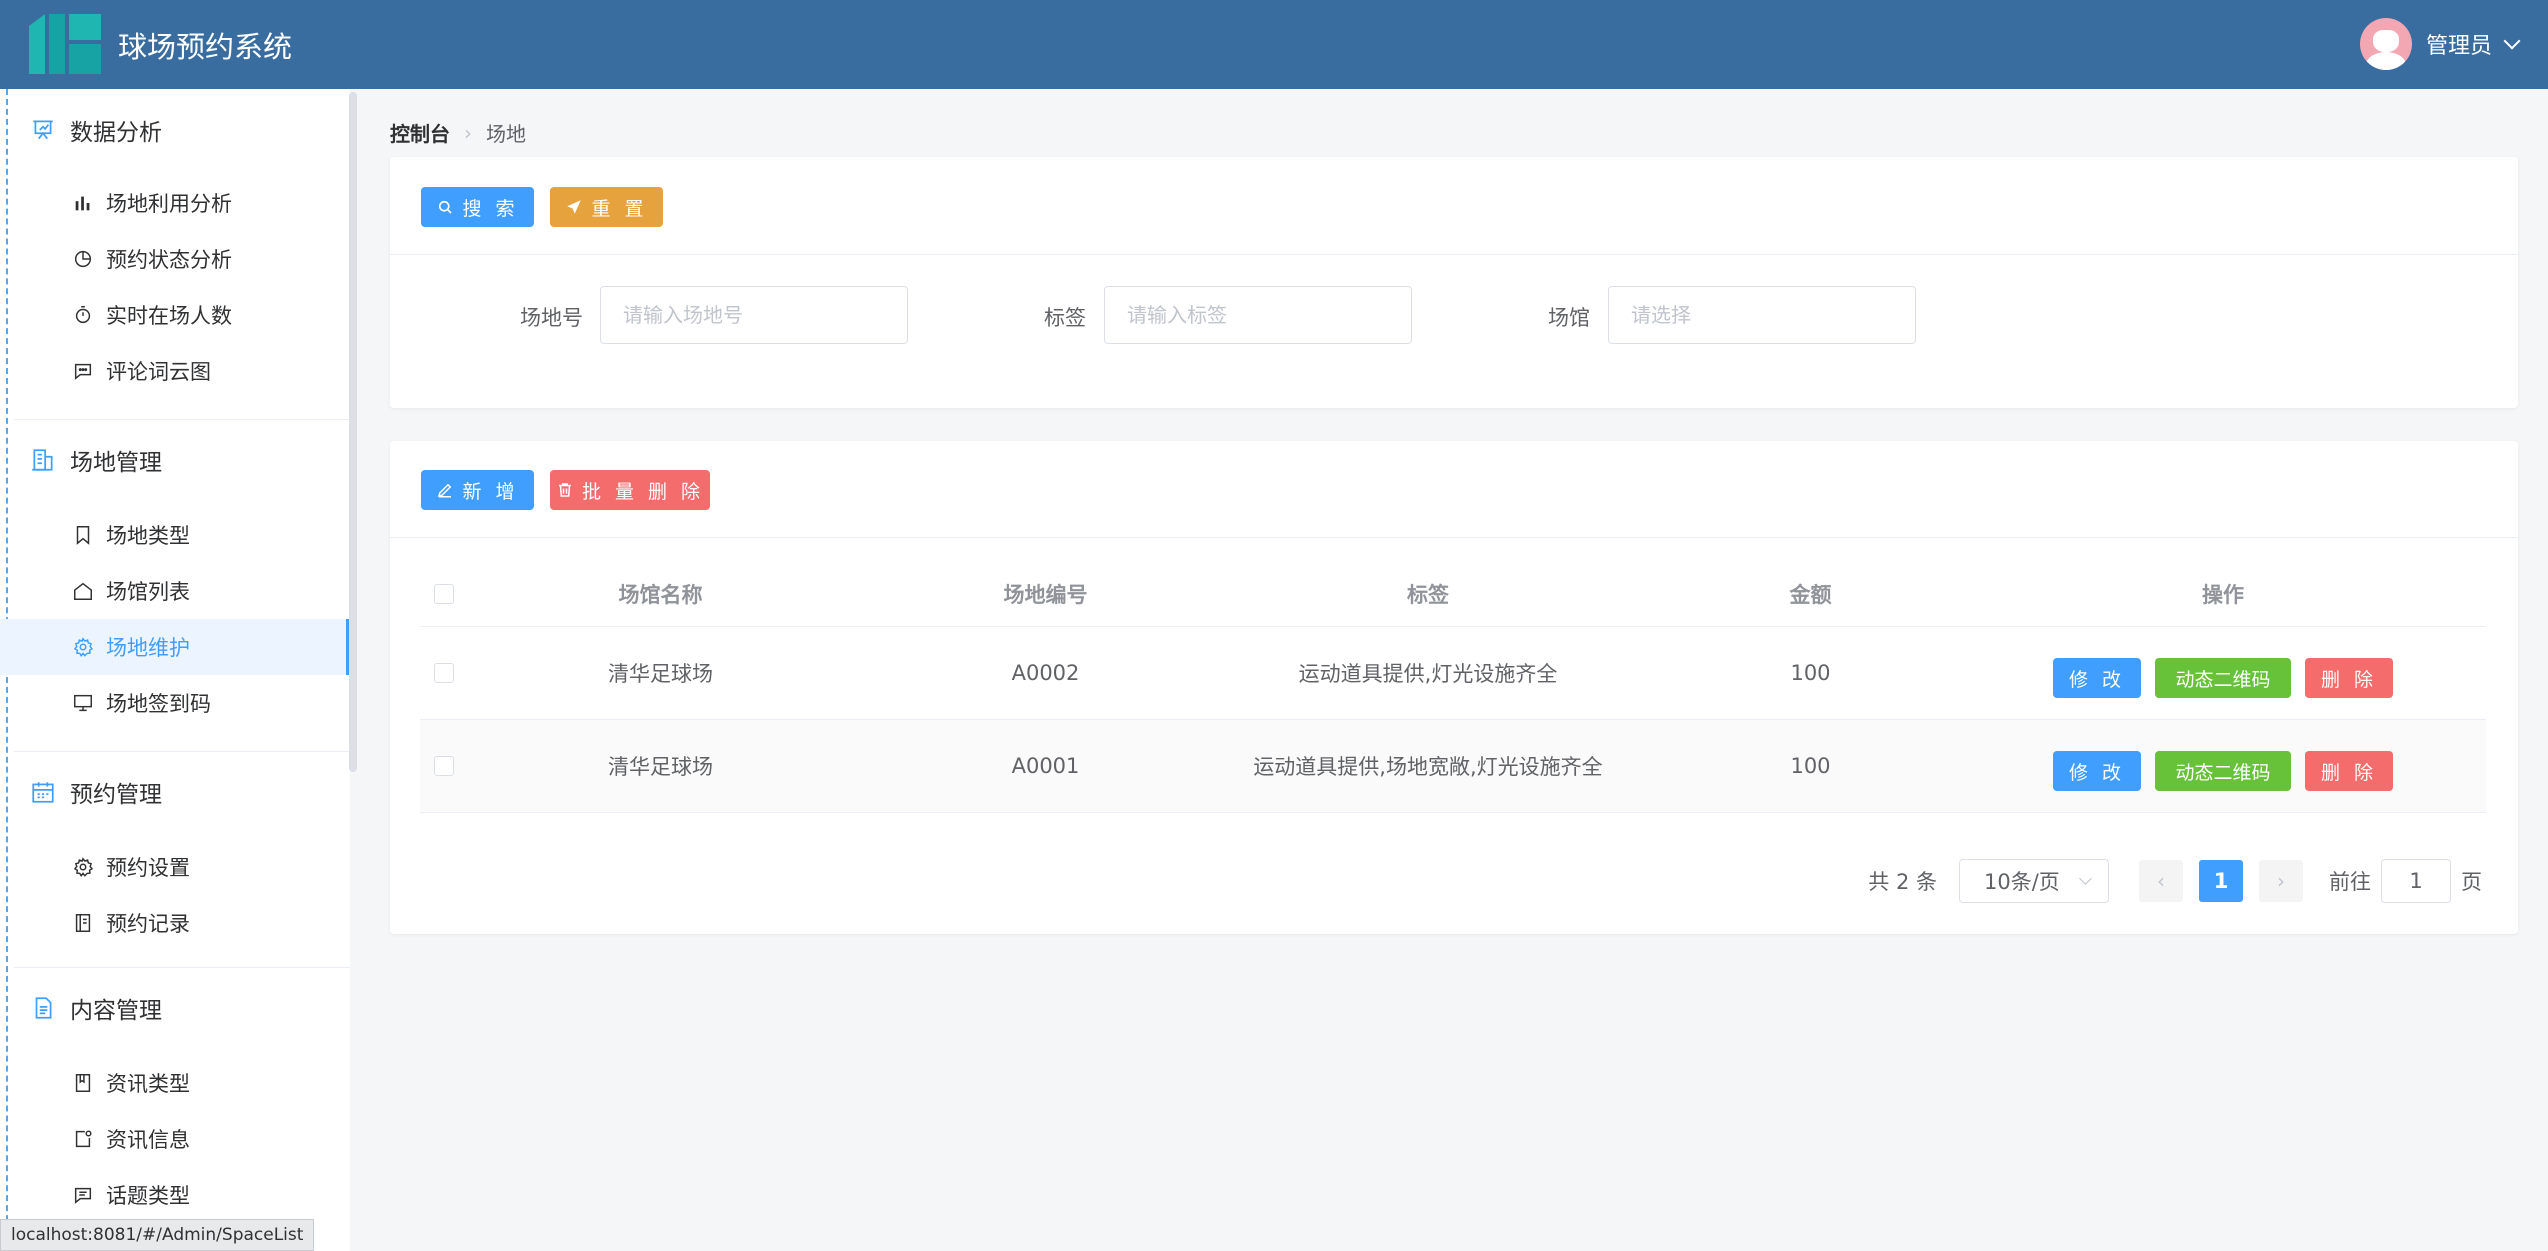  I want to click on search-button: 搜 索, so click(477, 207).